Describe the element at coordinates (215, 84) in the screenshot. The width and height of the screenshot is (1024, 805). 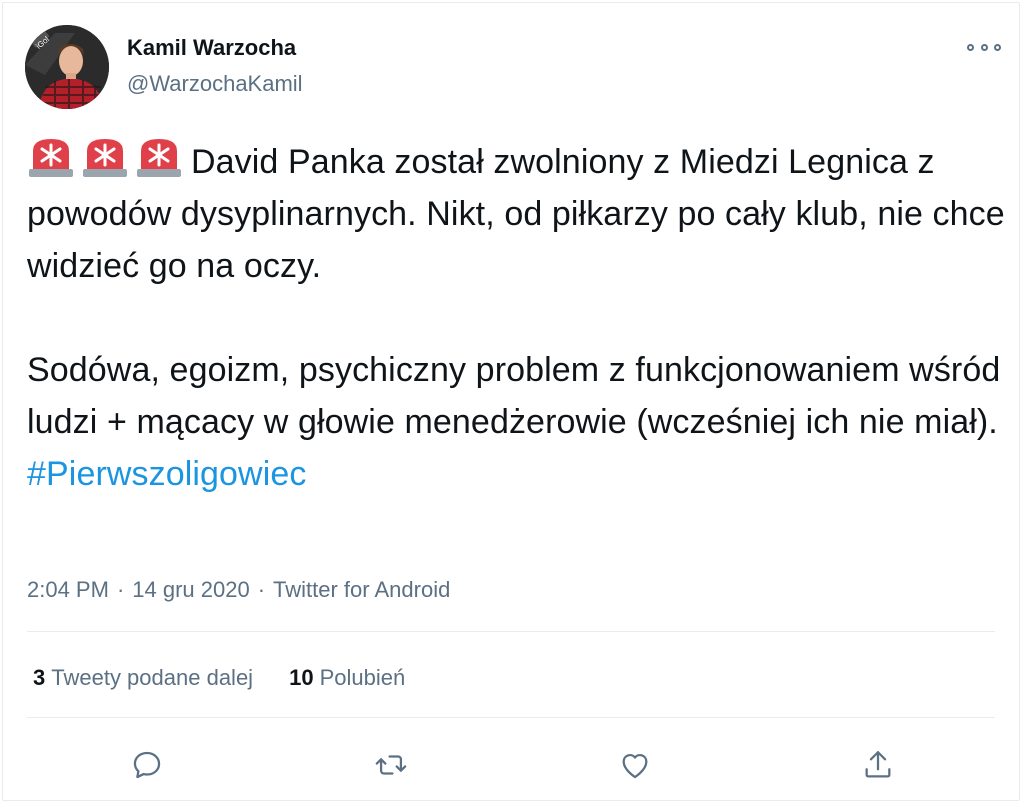
I see `author-handle: @WarzochaKamil` at that location.